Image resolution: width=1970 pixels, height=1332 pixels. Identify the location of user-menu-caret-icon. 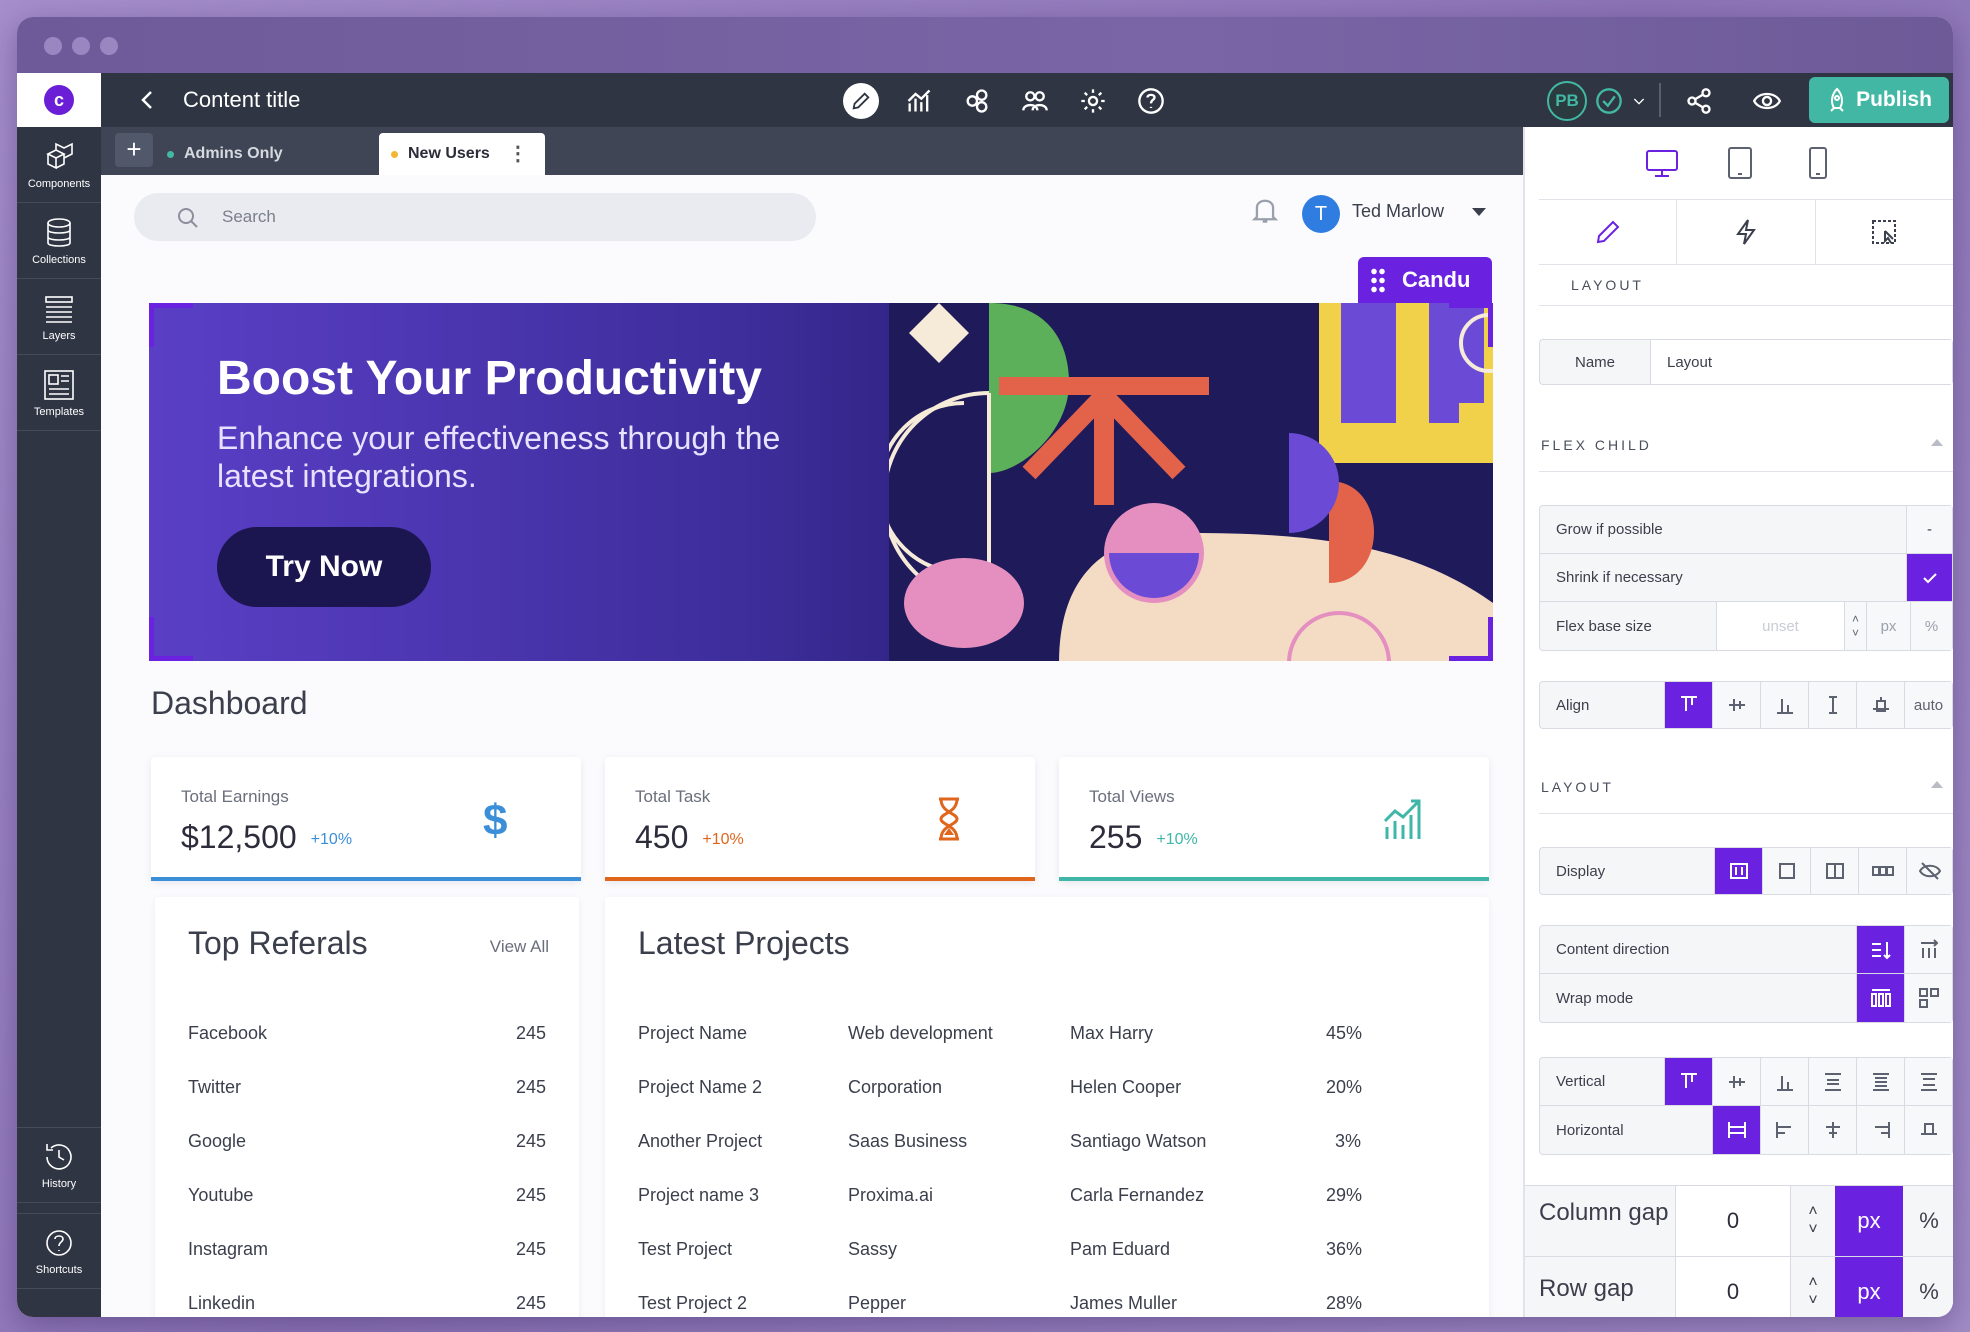
(1479, 212).